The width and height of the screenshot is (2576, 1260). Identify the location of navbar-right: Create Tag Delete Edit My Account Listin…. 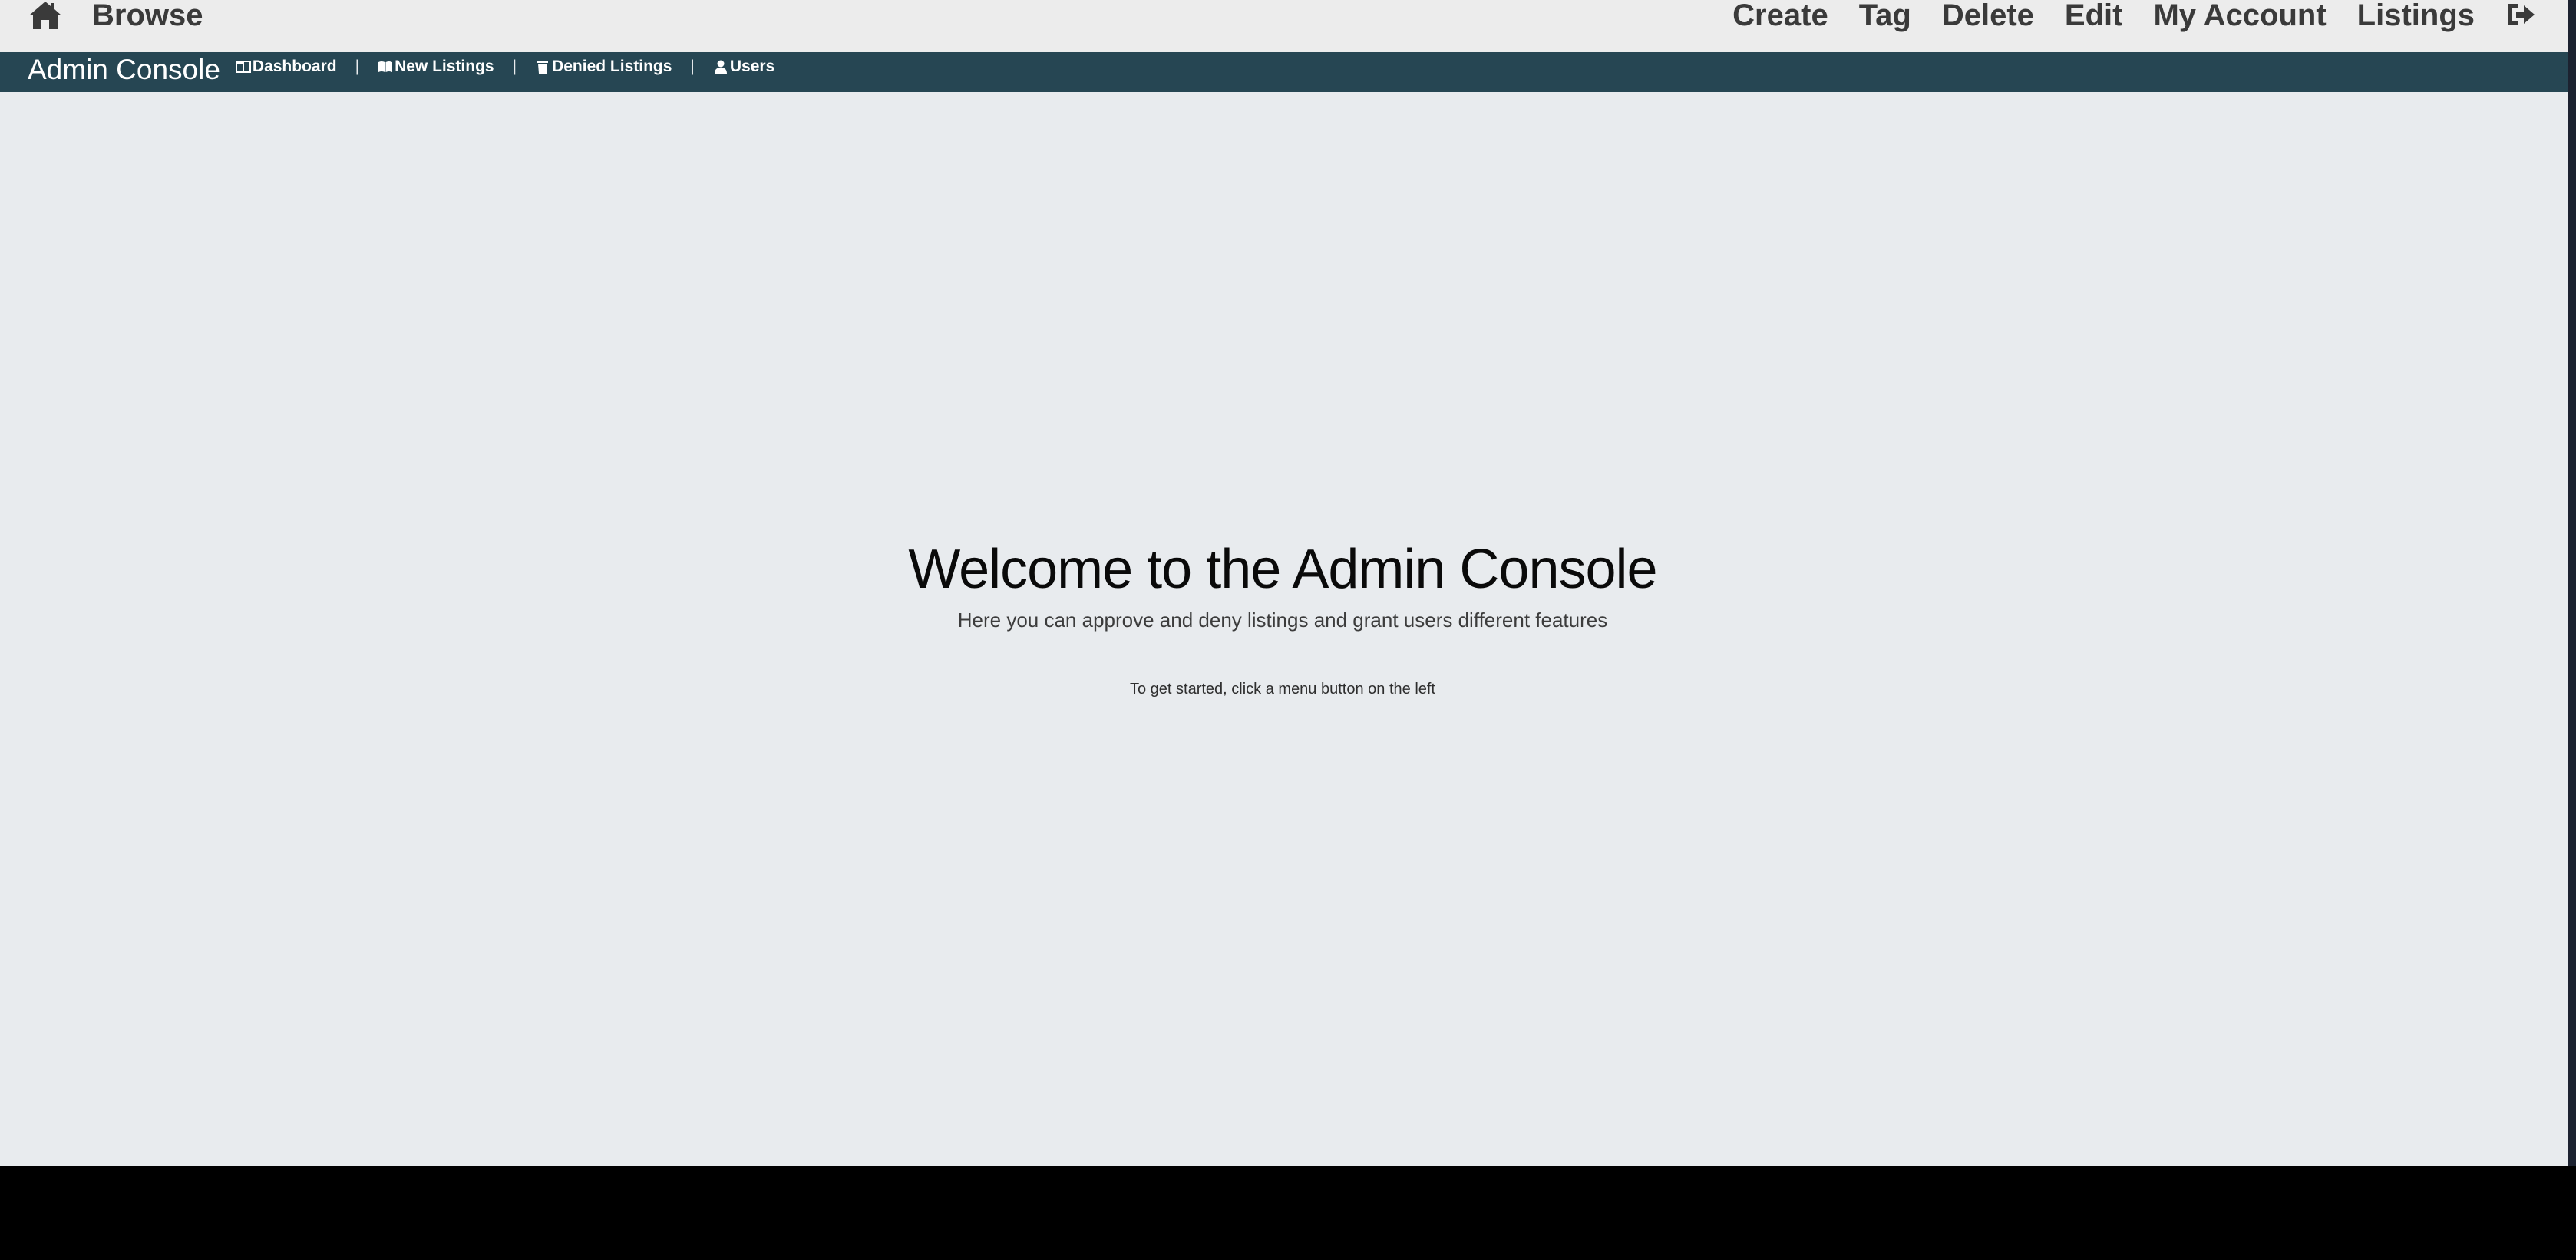
(2120, 26).